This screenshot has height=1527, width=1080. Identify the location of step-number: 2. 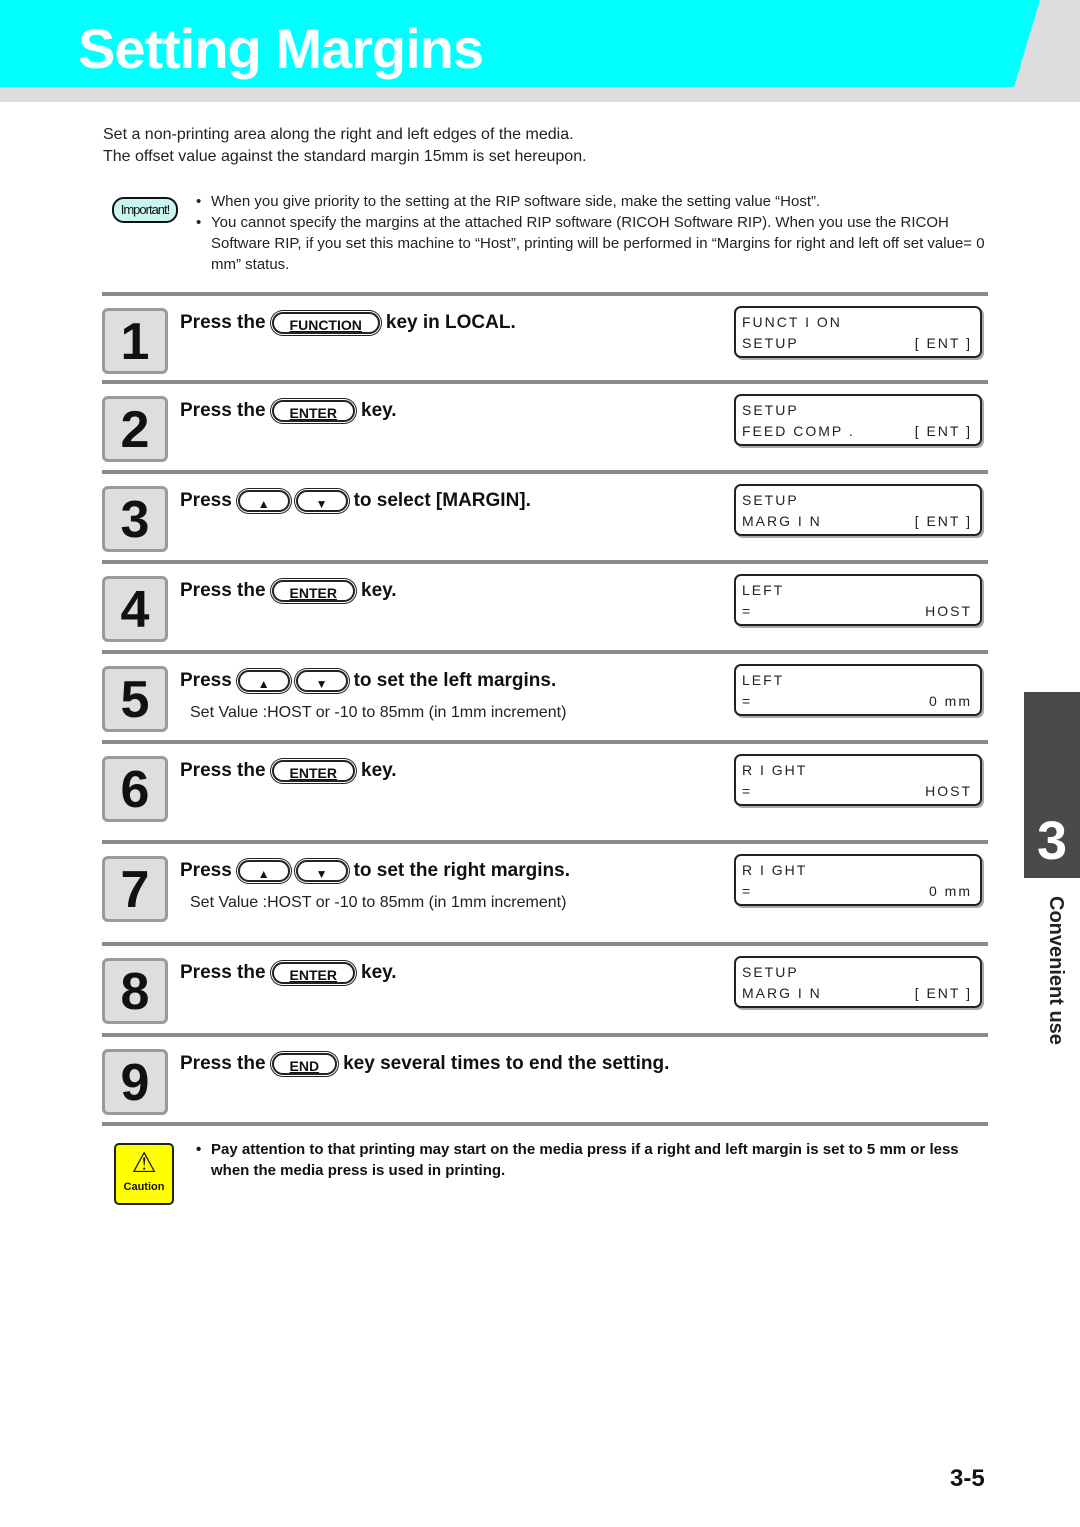
(135, 429).